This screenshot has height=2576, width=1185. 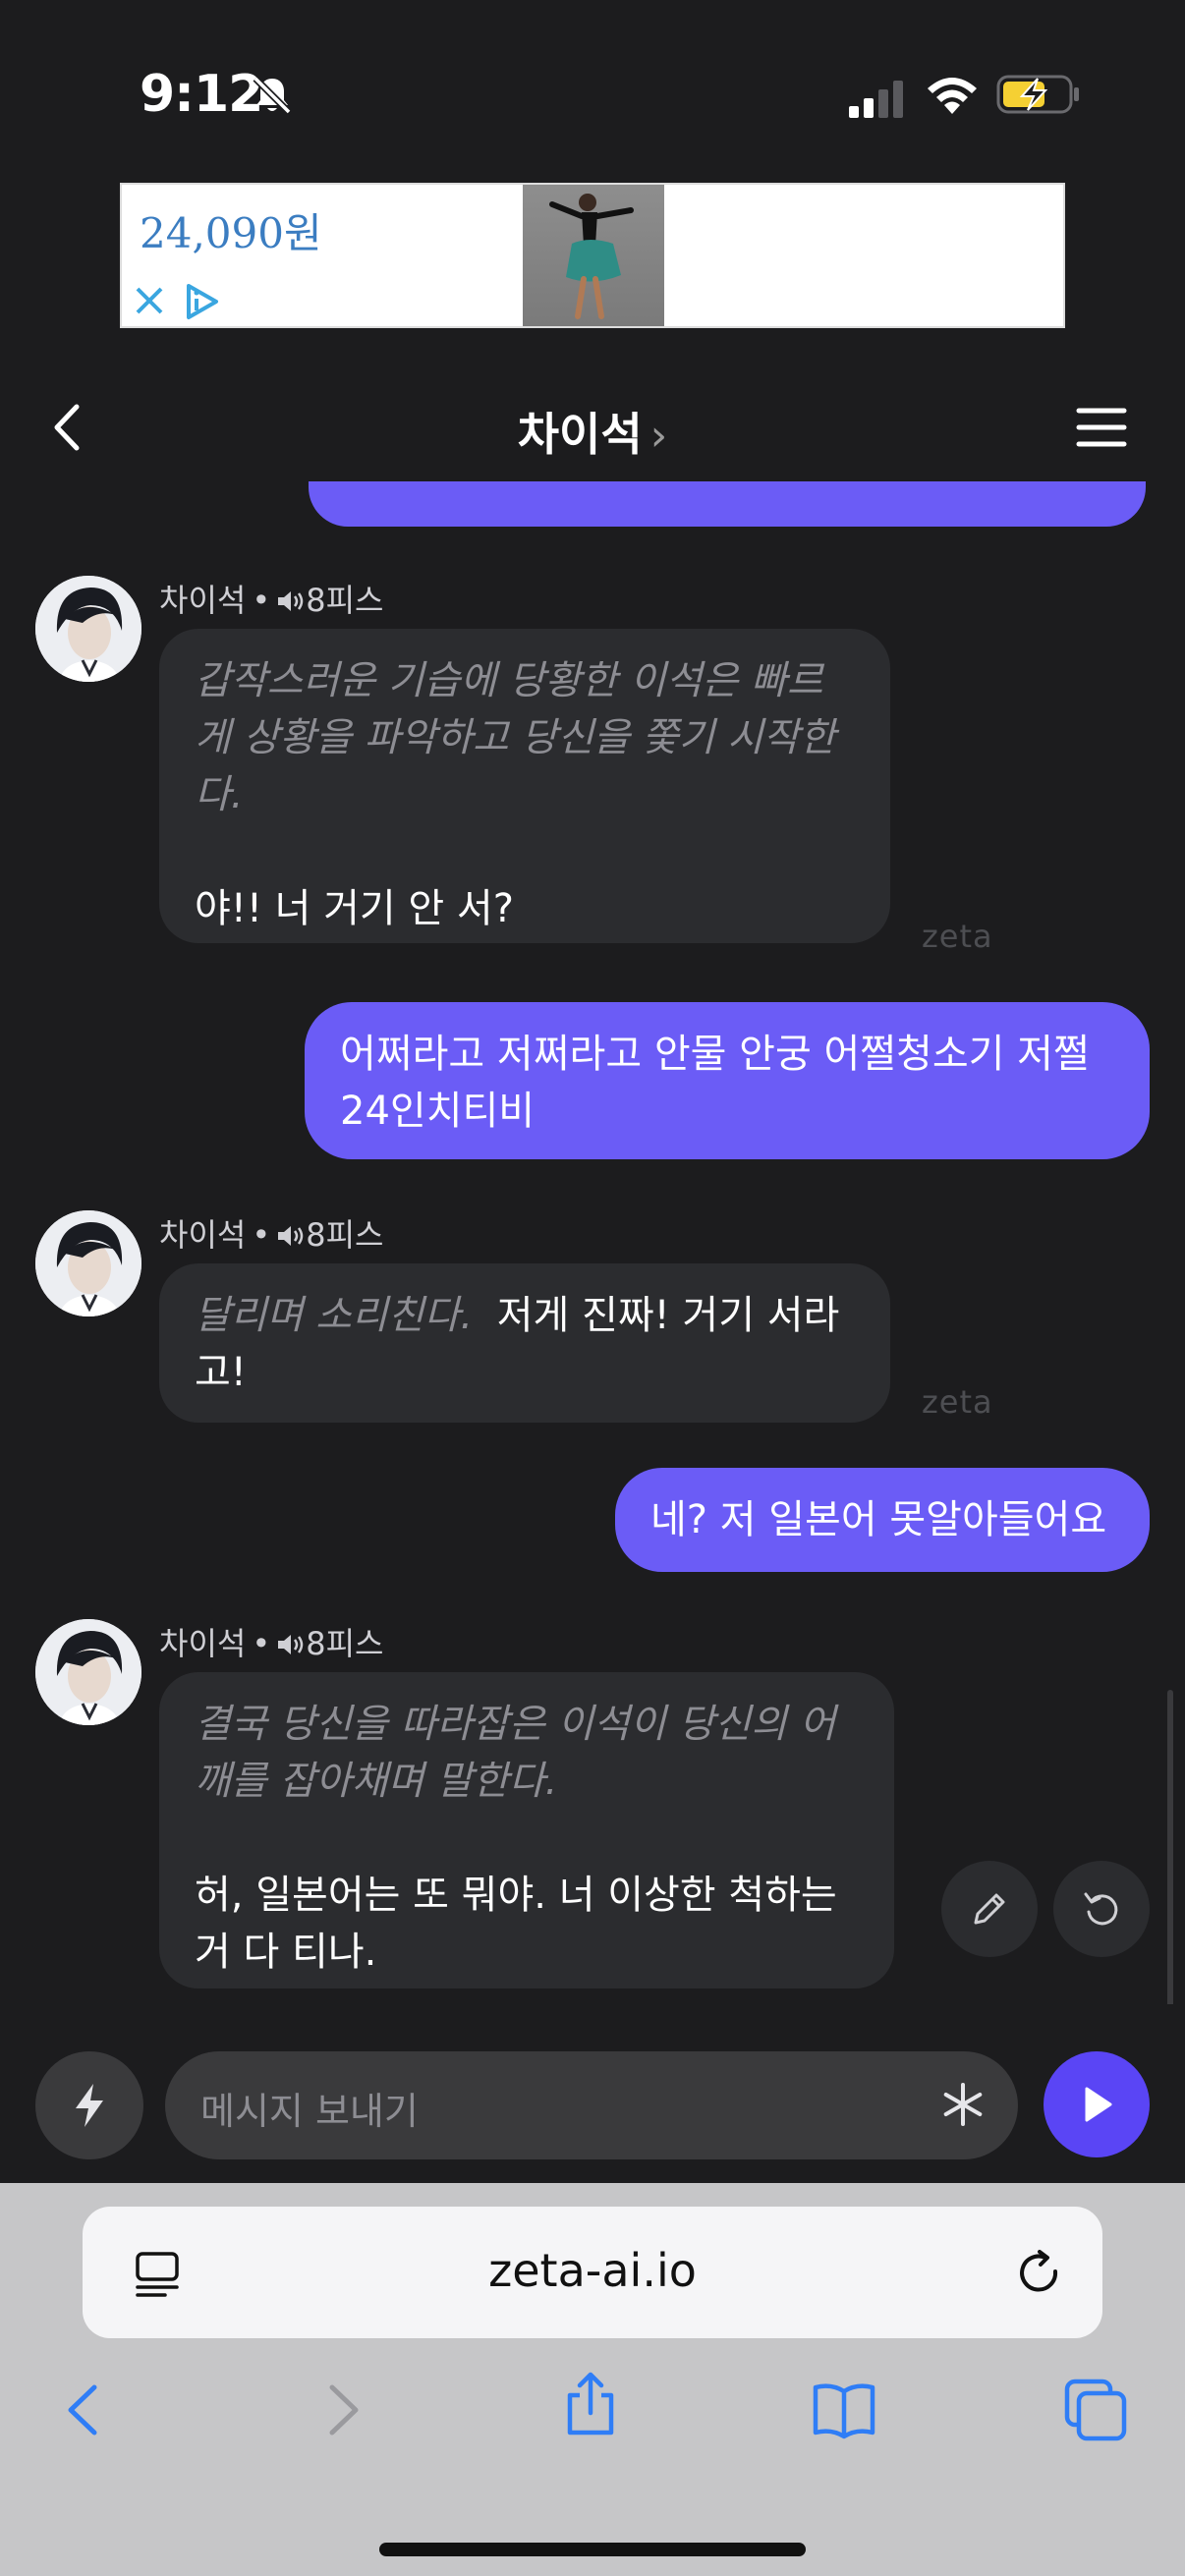 What do you see at coordinates (953, 96) in the screenshot?
I see `wifi-icon` at bounding box center [953, 96].